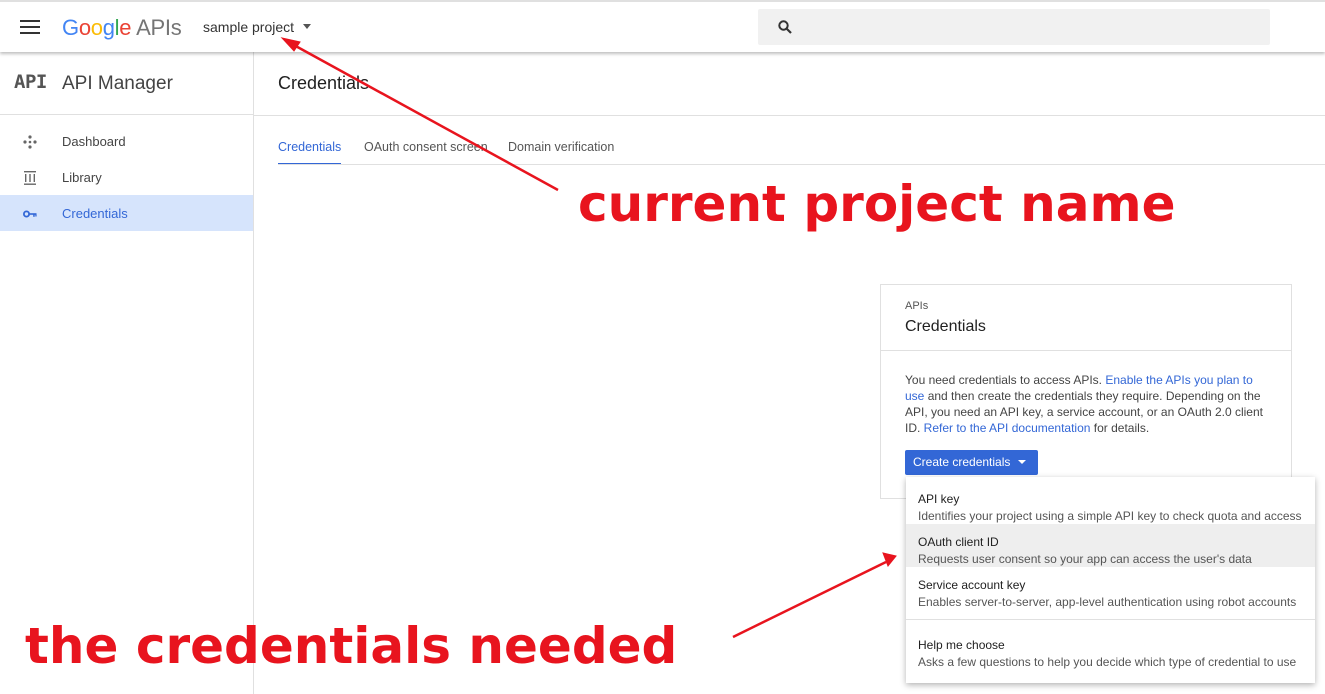  I want to click on arrow-to-project-name, so click(425, 117).